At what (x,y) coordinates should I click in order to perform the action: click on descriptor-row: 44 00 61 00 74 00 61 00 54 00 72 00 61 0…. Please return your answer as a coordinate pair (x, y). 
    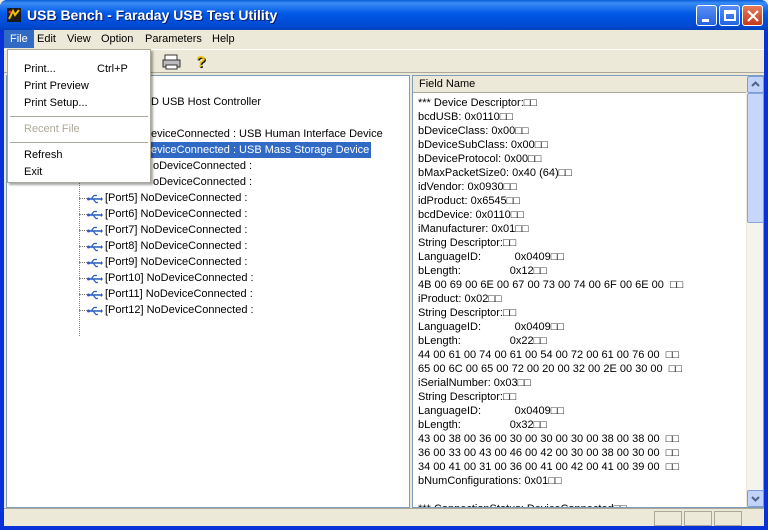
    Looking at the image, I should click on (549, 355).